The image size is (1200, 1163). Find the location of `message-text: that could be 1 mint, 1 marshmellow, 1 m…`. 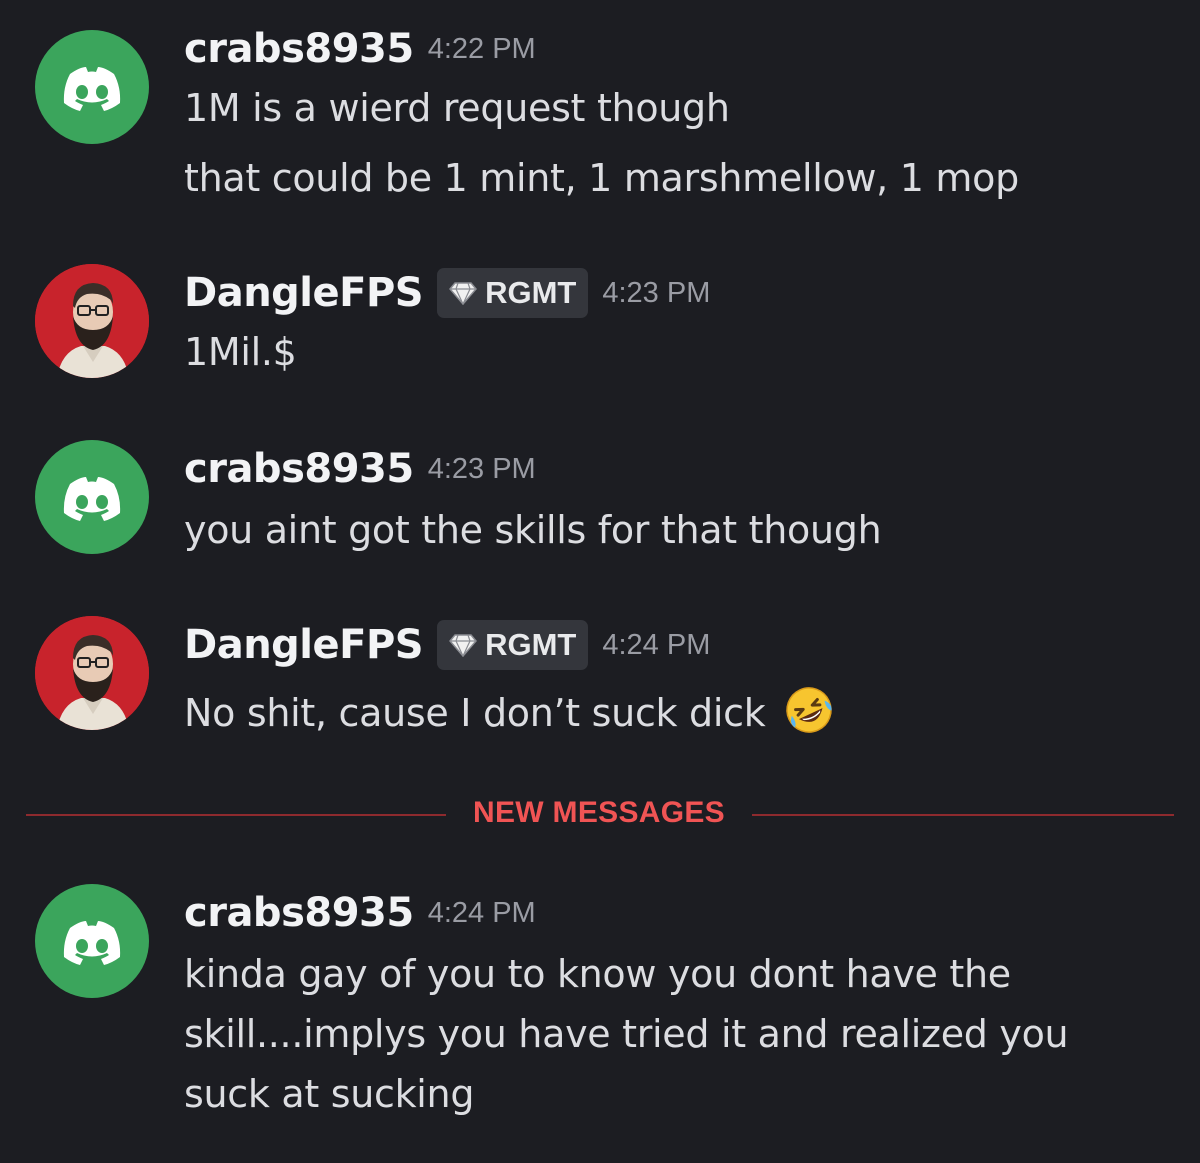

message-text: that could be 1 mint, 1 marshmellow, 1 m… is located at coordinates (601, 178).